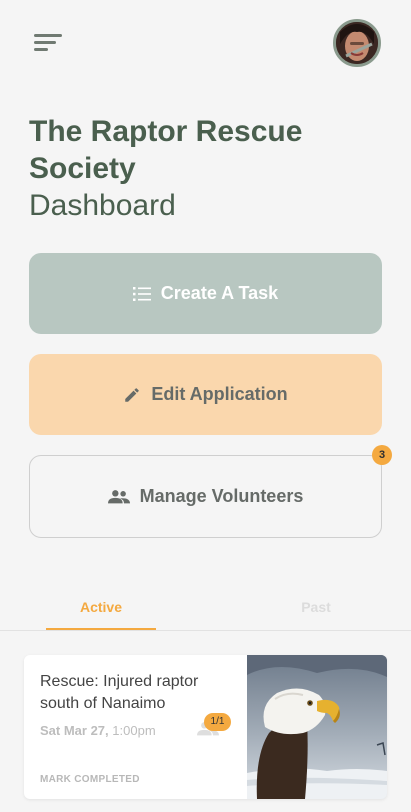 This screenshot has height=812, width=411. I want to click on create-task-button: Create A Task, so click(205, 293).